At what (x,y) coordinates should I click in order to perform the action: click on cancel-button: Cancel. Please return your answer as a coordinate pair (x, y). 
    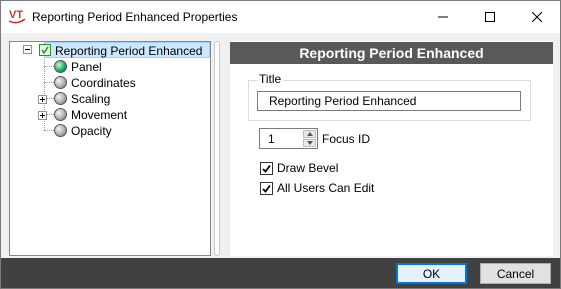
    Looking at the image, I should click on (515, 273).